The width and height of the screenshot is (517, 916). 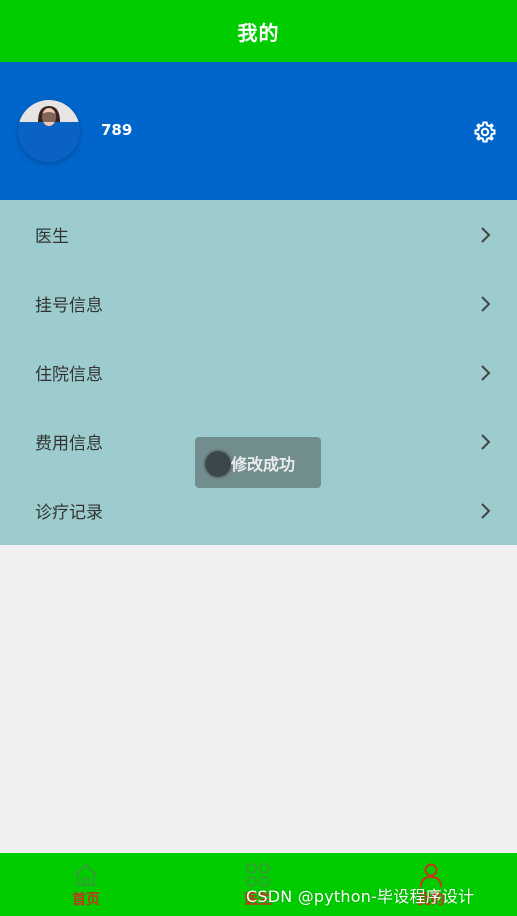 I want to click on page-title: 我的, so click(x=258, y=32).